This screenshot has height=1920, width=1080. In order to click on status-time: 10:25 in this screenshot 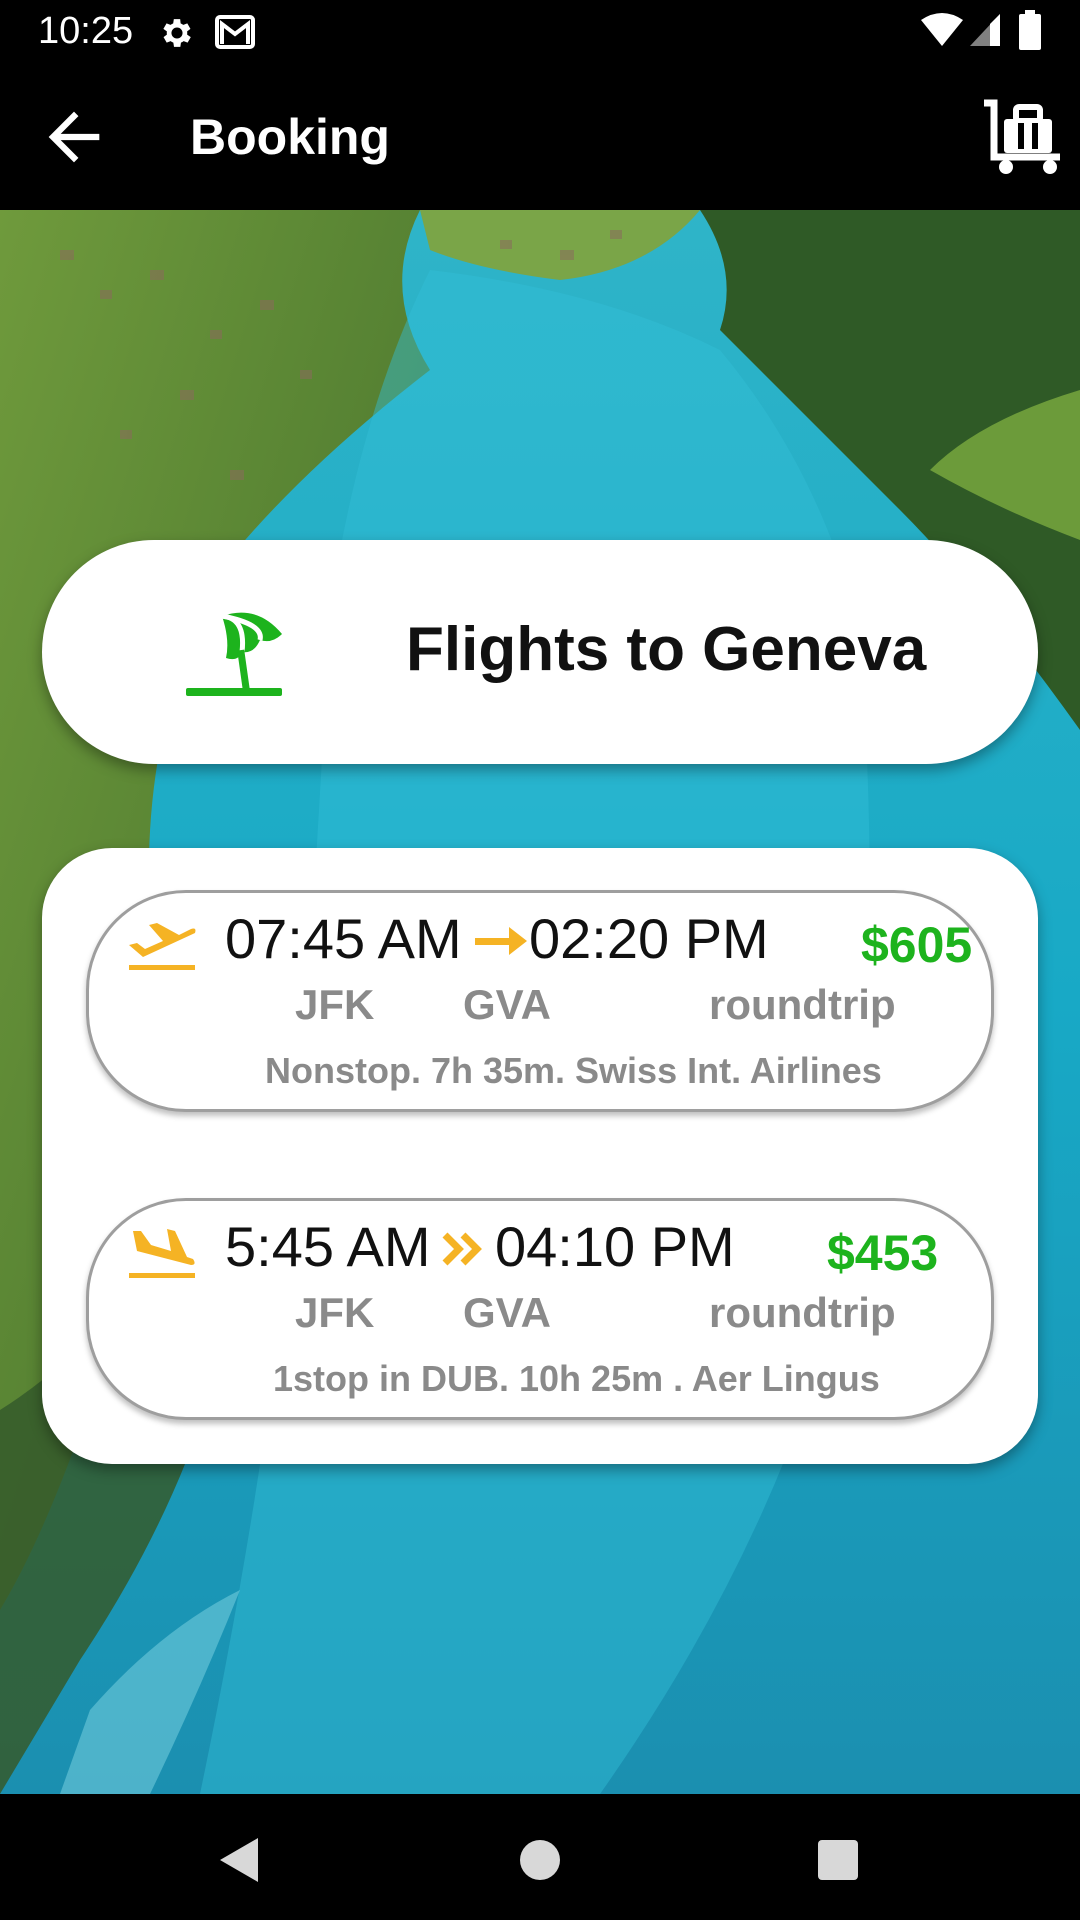, I will do `click(86, 31)`.